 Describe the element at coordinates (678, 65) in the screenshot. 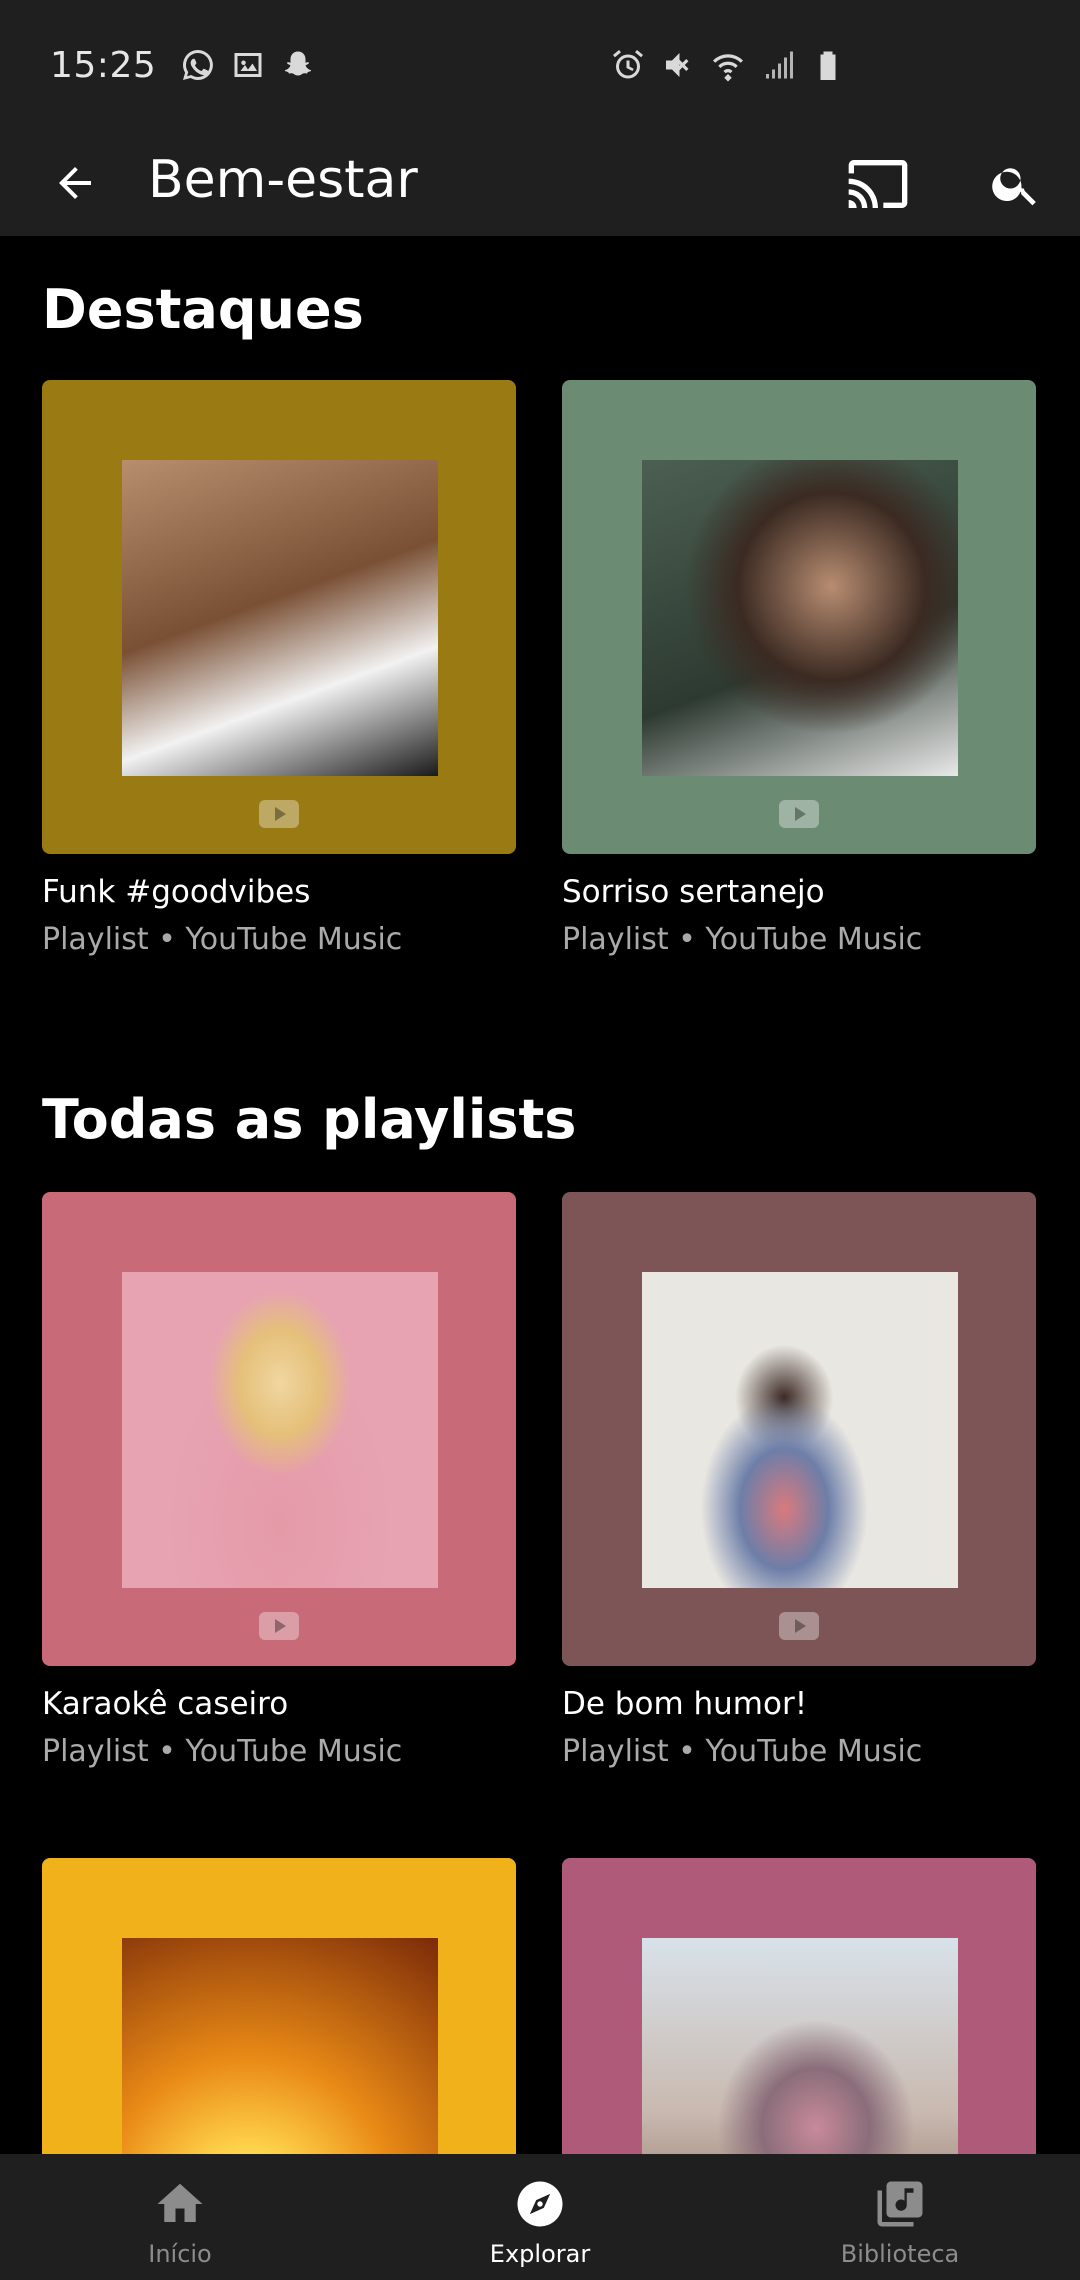

I see `mute-icon` at that location.